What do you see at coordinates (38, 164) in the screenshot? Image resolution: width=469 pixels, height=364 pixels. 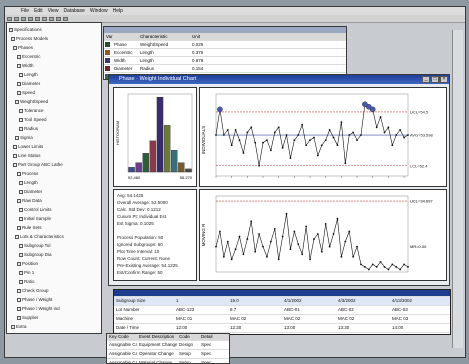 I see `tree-item: Part Group ABC Lathe` at bounding box center [38, 164].